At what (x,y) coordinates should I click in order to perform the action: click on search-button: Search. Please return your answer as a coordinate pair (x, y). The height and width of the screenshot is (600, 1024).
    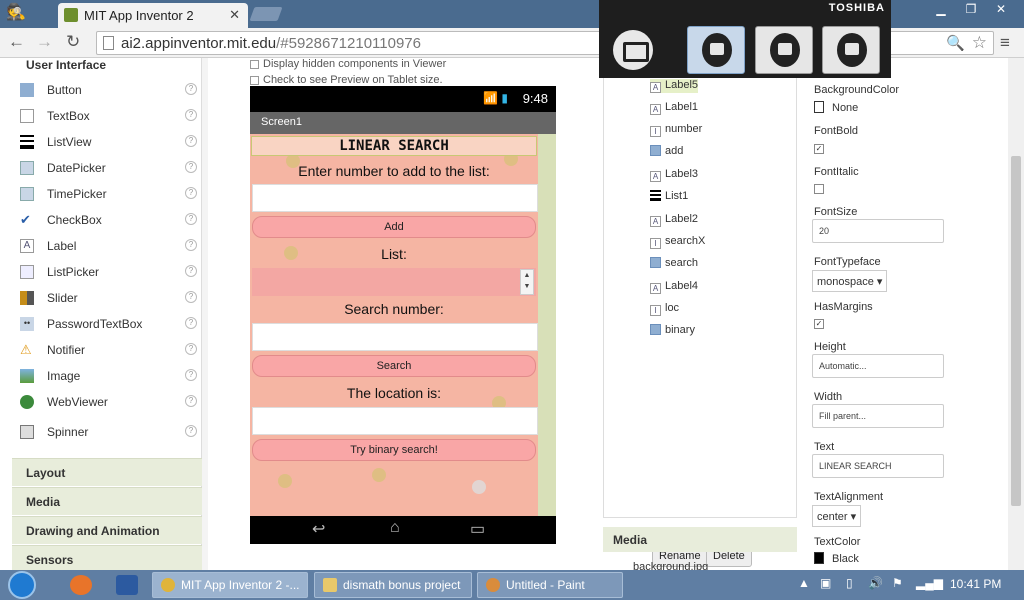
    Looking at the image, I should click on (394, 366).